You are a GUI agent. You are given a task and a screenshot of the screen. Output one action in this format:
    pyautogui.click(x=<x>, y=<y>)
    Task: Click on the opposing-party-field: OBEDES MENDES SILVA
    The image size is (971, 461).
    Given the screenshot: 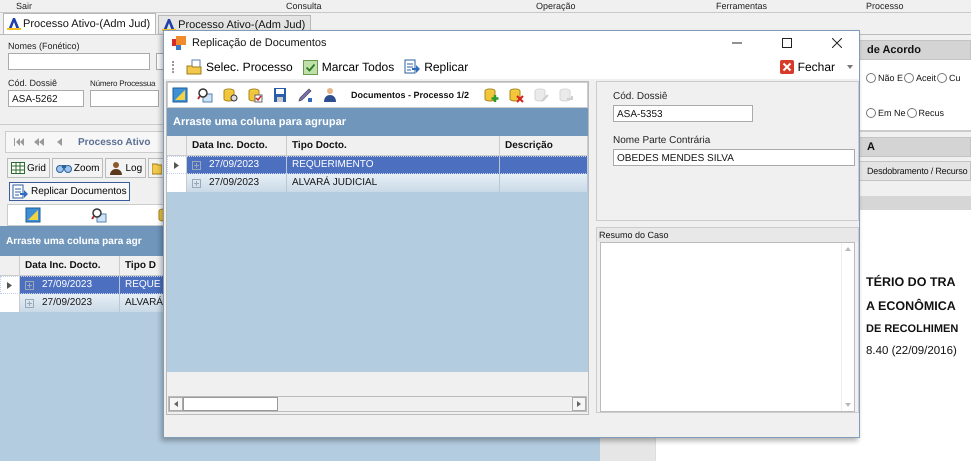 What is the action you would take?
    pyautogui.click(x=734, y=157)
    